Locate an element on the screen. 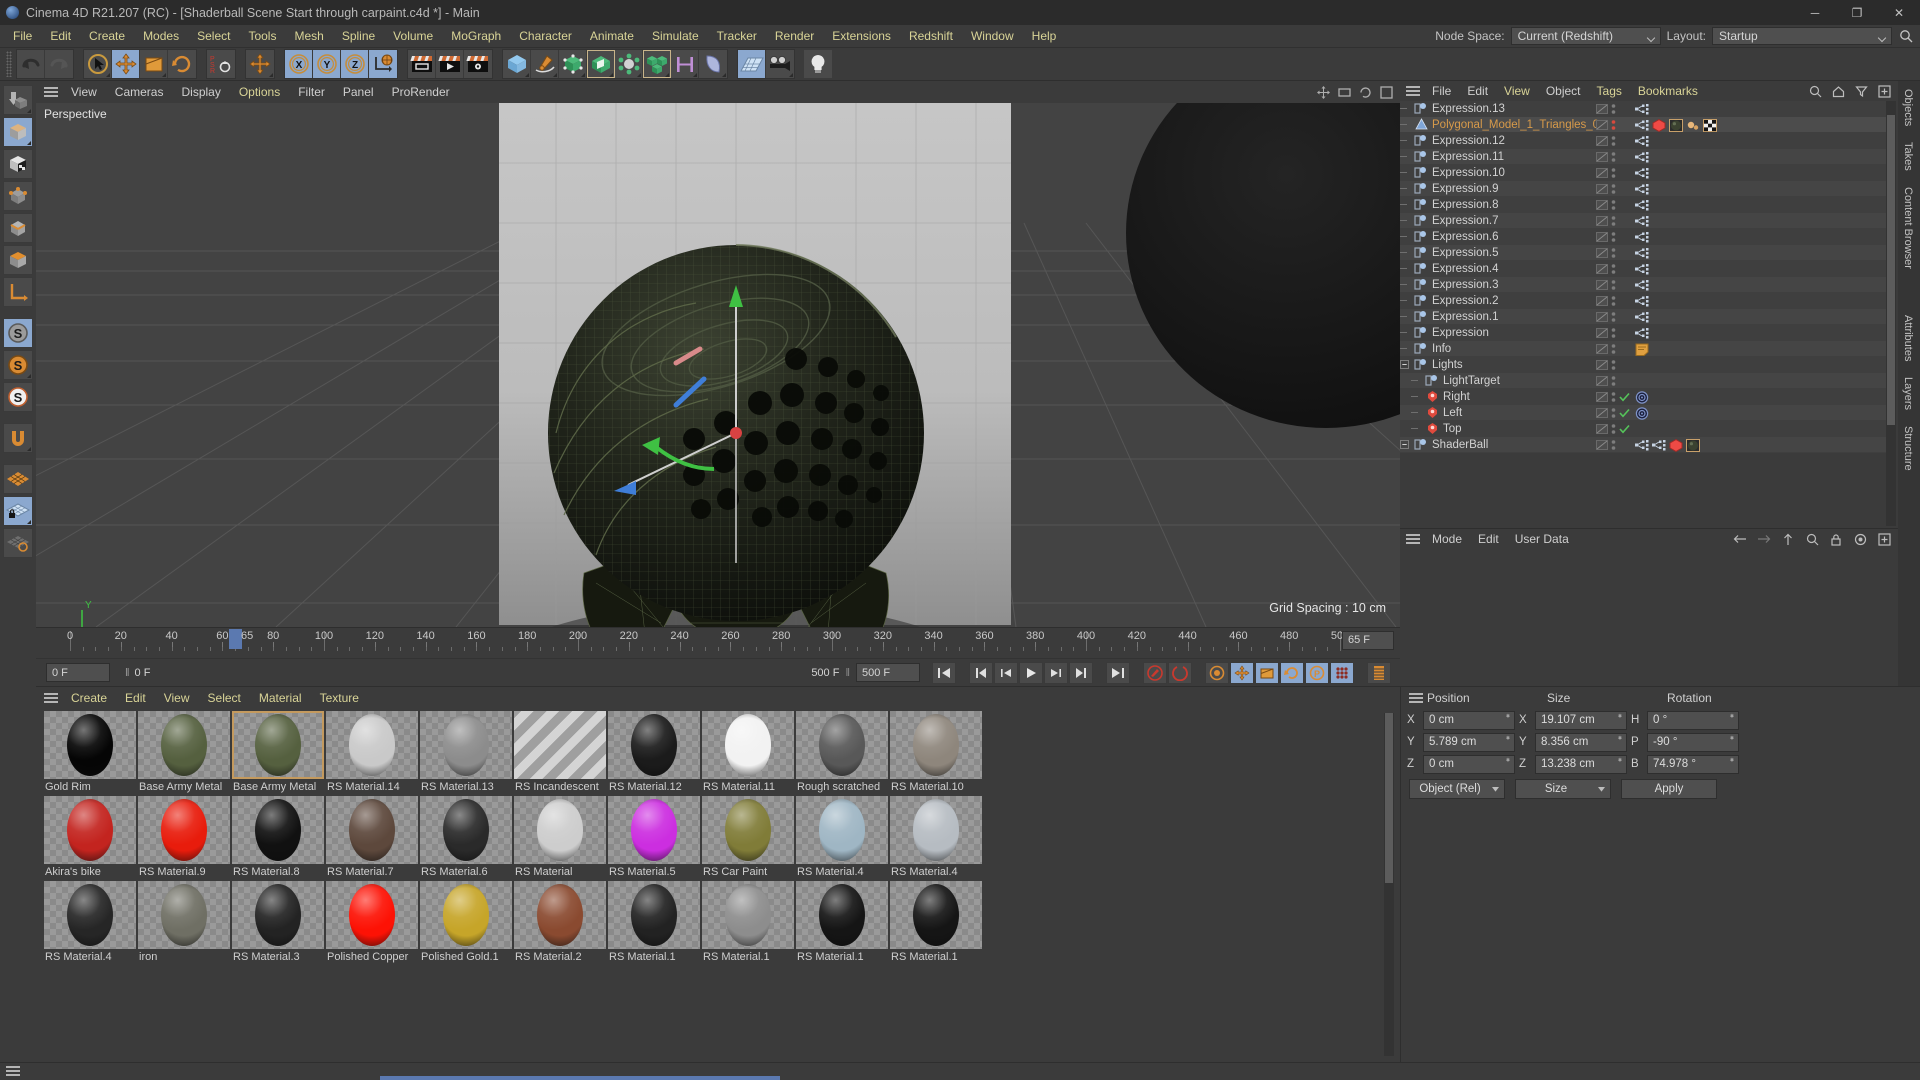 The height and width of the screenshot is (1080, 1920). layout-select: Startup is located at coordinates (1802, 36).